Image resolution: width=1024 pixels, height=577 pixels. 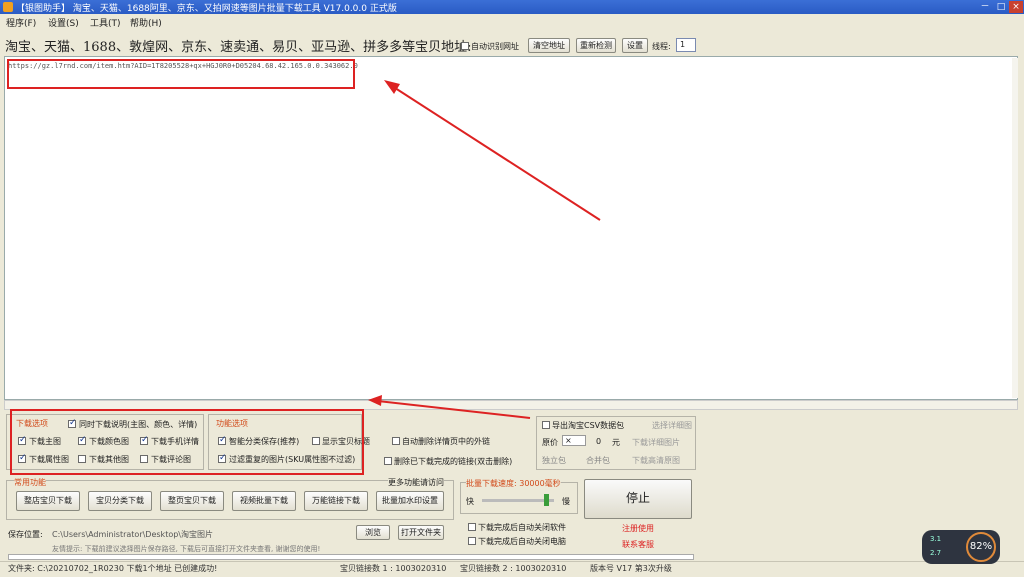 I want to click on arrow-head-up, so click(x=392, y=87).